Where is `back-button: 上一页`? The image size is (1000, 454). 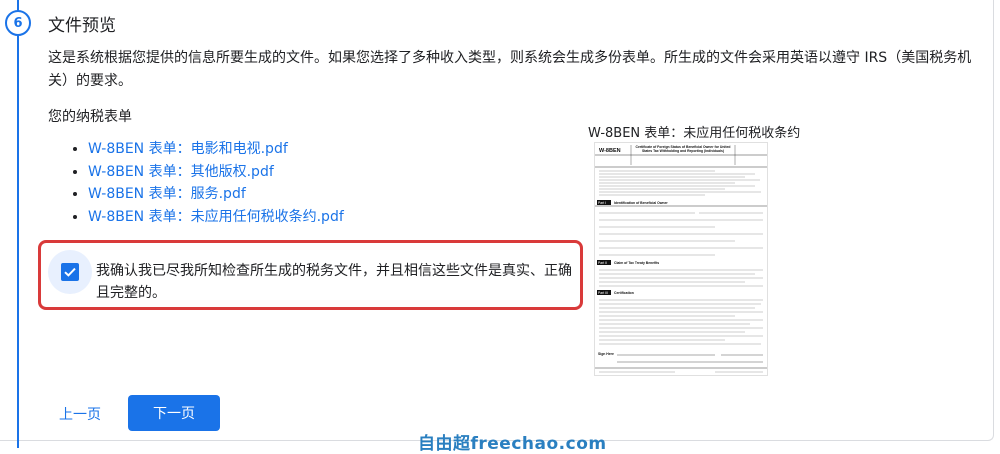
back-button: 上一页 is located at coordinates (80, 414).